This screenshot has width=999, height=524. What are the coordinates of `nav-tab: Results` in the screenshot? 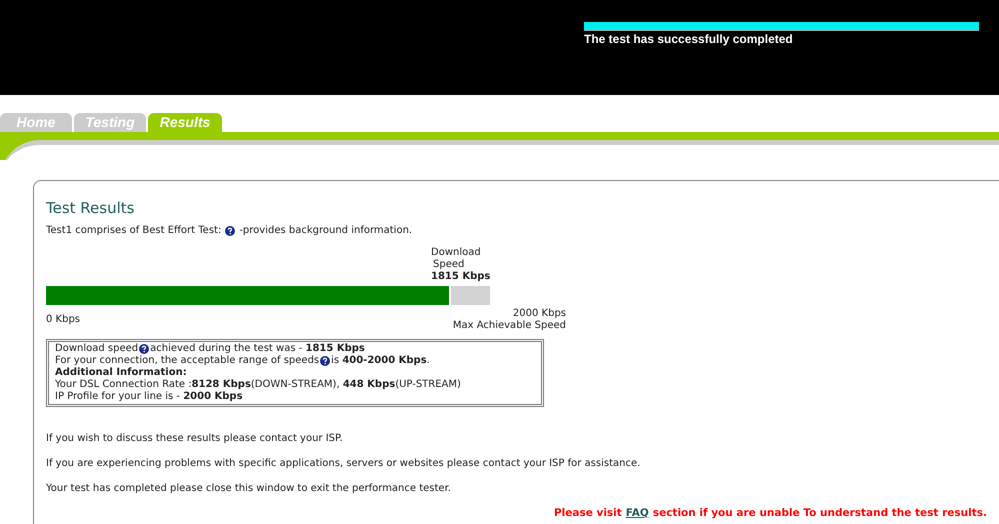 It's located at (185, 122).